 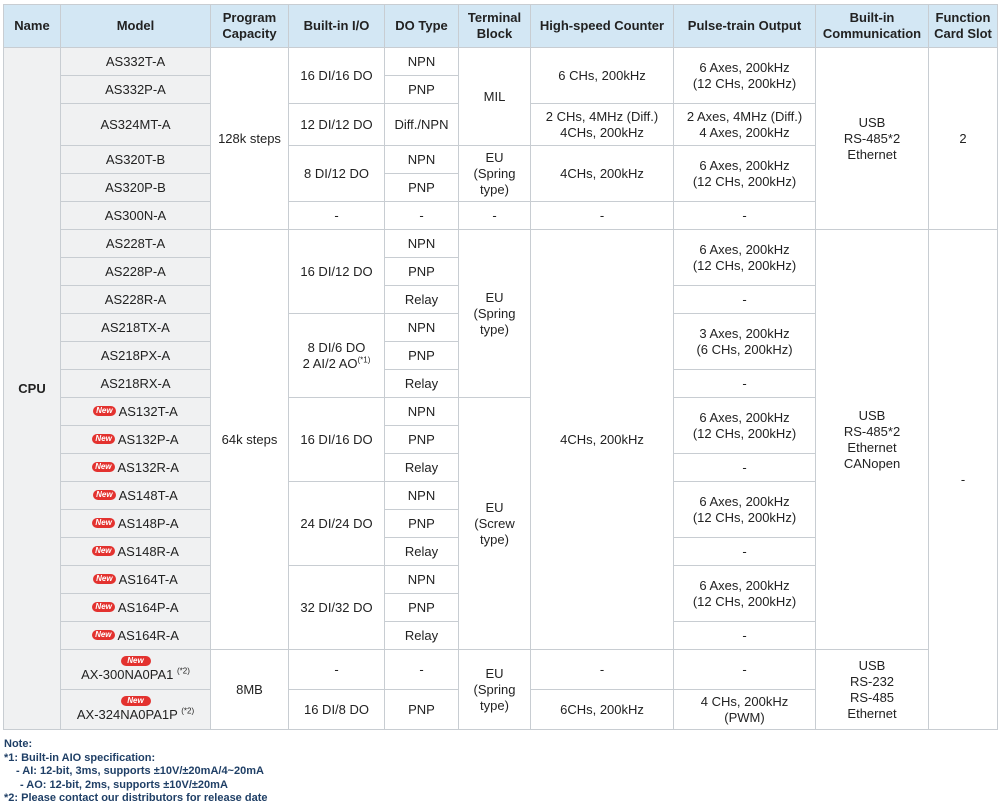 What do you see at coordinates (135, 26) in the screenshot?
I see `header-model: Model` at bounding box center [135, 26].